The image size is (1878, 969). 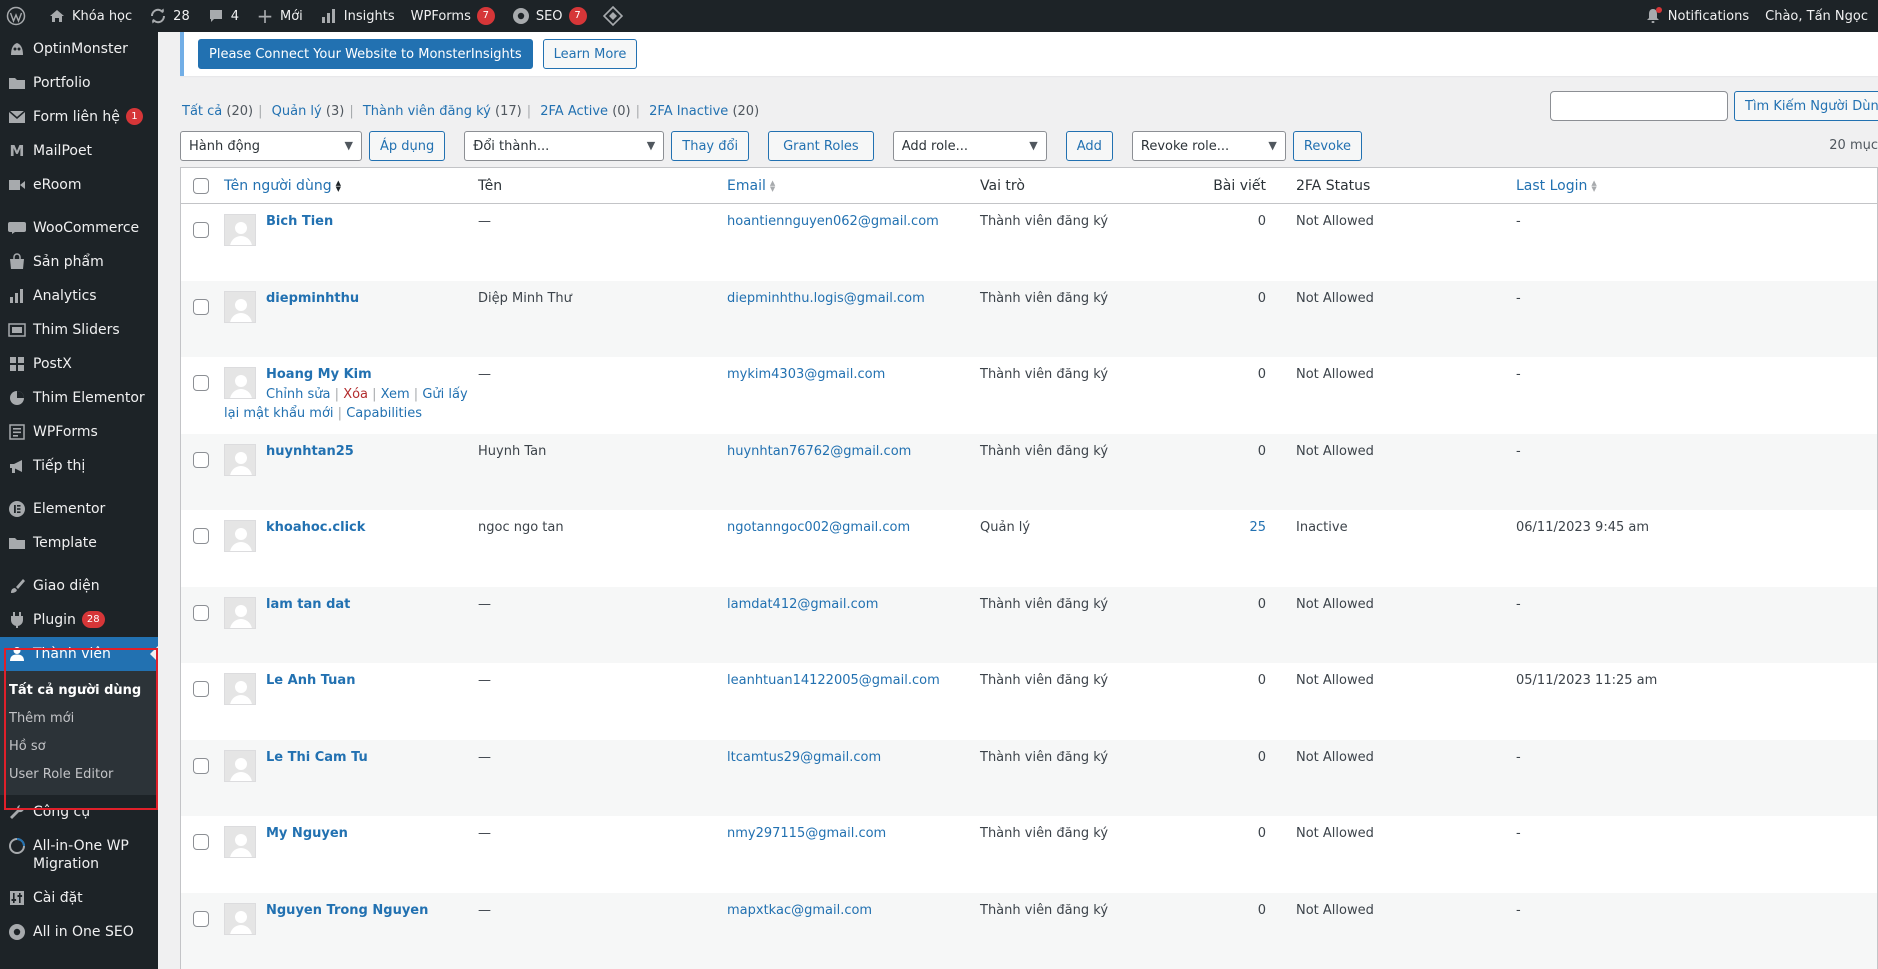 What do you see at coordinates (79, 898) in the screenshot?
I see `menu-settings: Cài đặt` at bounding box center [79, 898].